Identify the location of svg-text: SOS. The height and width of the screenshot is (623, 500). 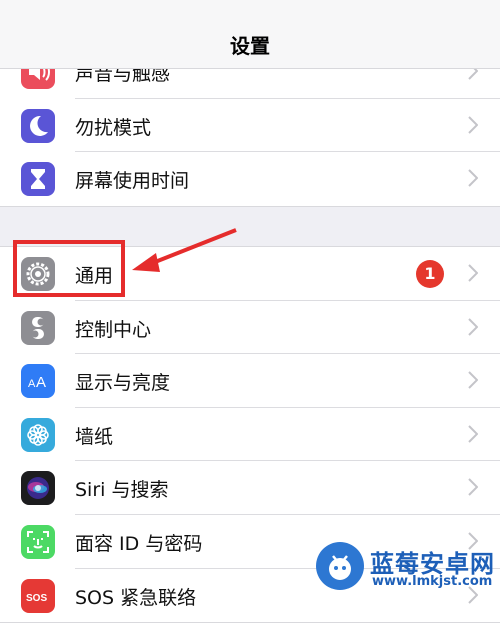
(36, 598).